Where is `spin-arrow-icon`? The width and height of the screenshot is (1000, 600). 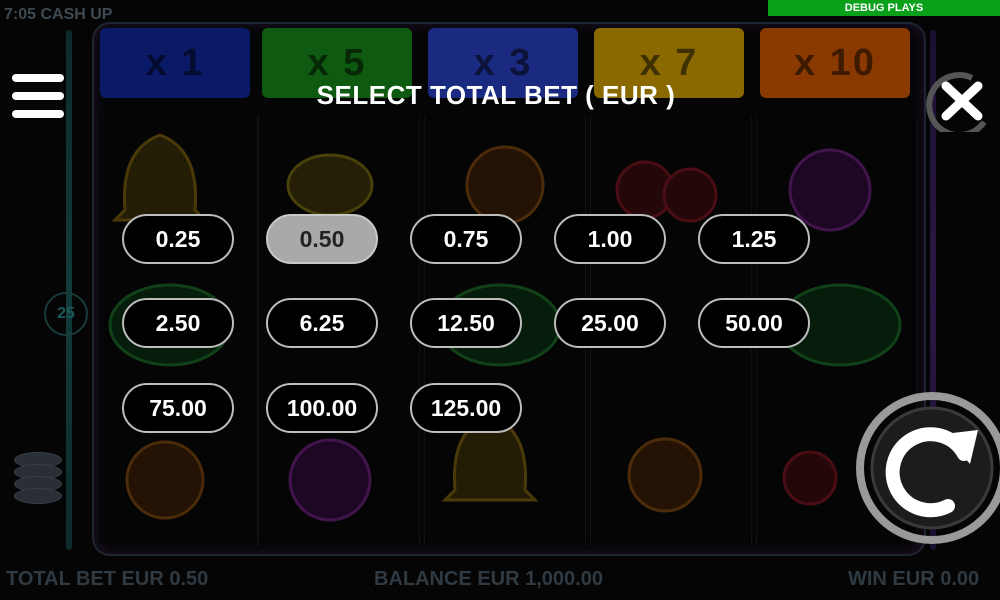 spin-arrow-icon is located at coordinates (928, 468).